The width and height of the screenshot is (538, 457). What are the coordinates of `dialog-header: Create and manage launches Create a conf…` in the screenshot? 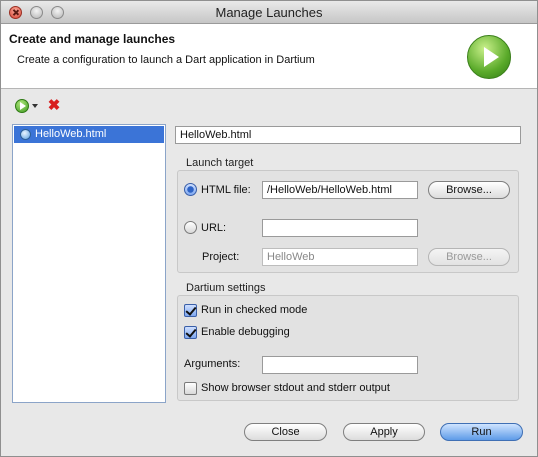 It's located at (269, 56).